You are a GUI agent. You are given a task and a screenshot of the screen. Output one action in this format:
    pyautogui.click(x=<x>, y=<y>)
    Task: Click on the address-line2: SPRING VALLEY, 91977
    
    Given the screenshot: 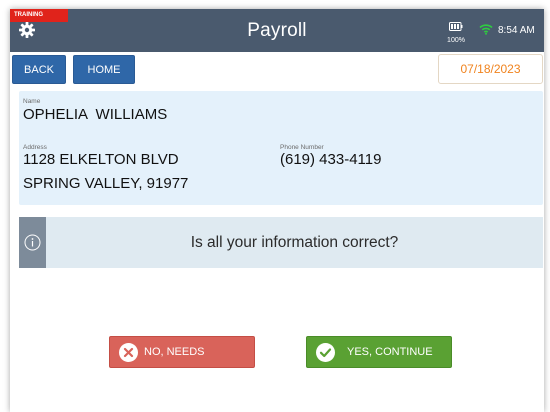 What is the action you would take?
    pyautogui.click(x=106, y=183)
    